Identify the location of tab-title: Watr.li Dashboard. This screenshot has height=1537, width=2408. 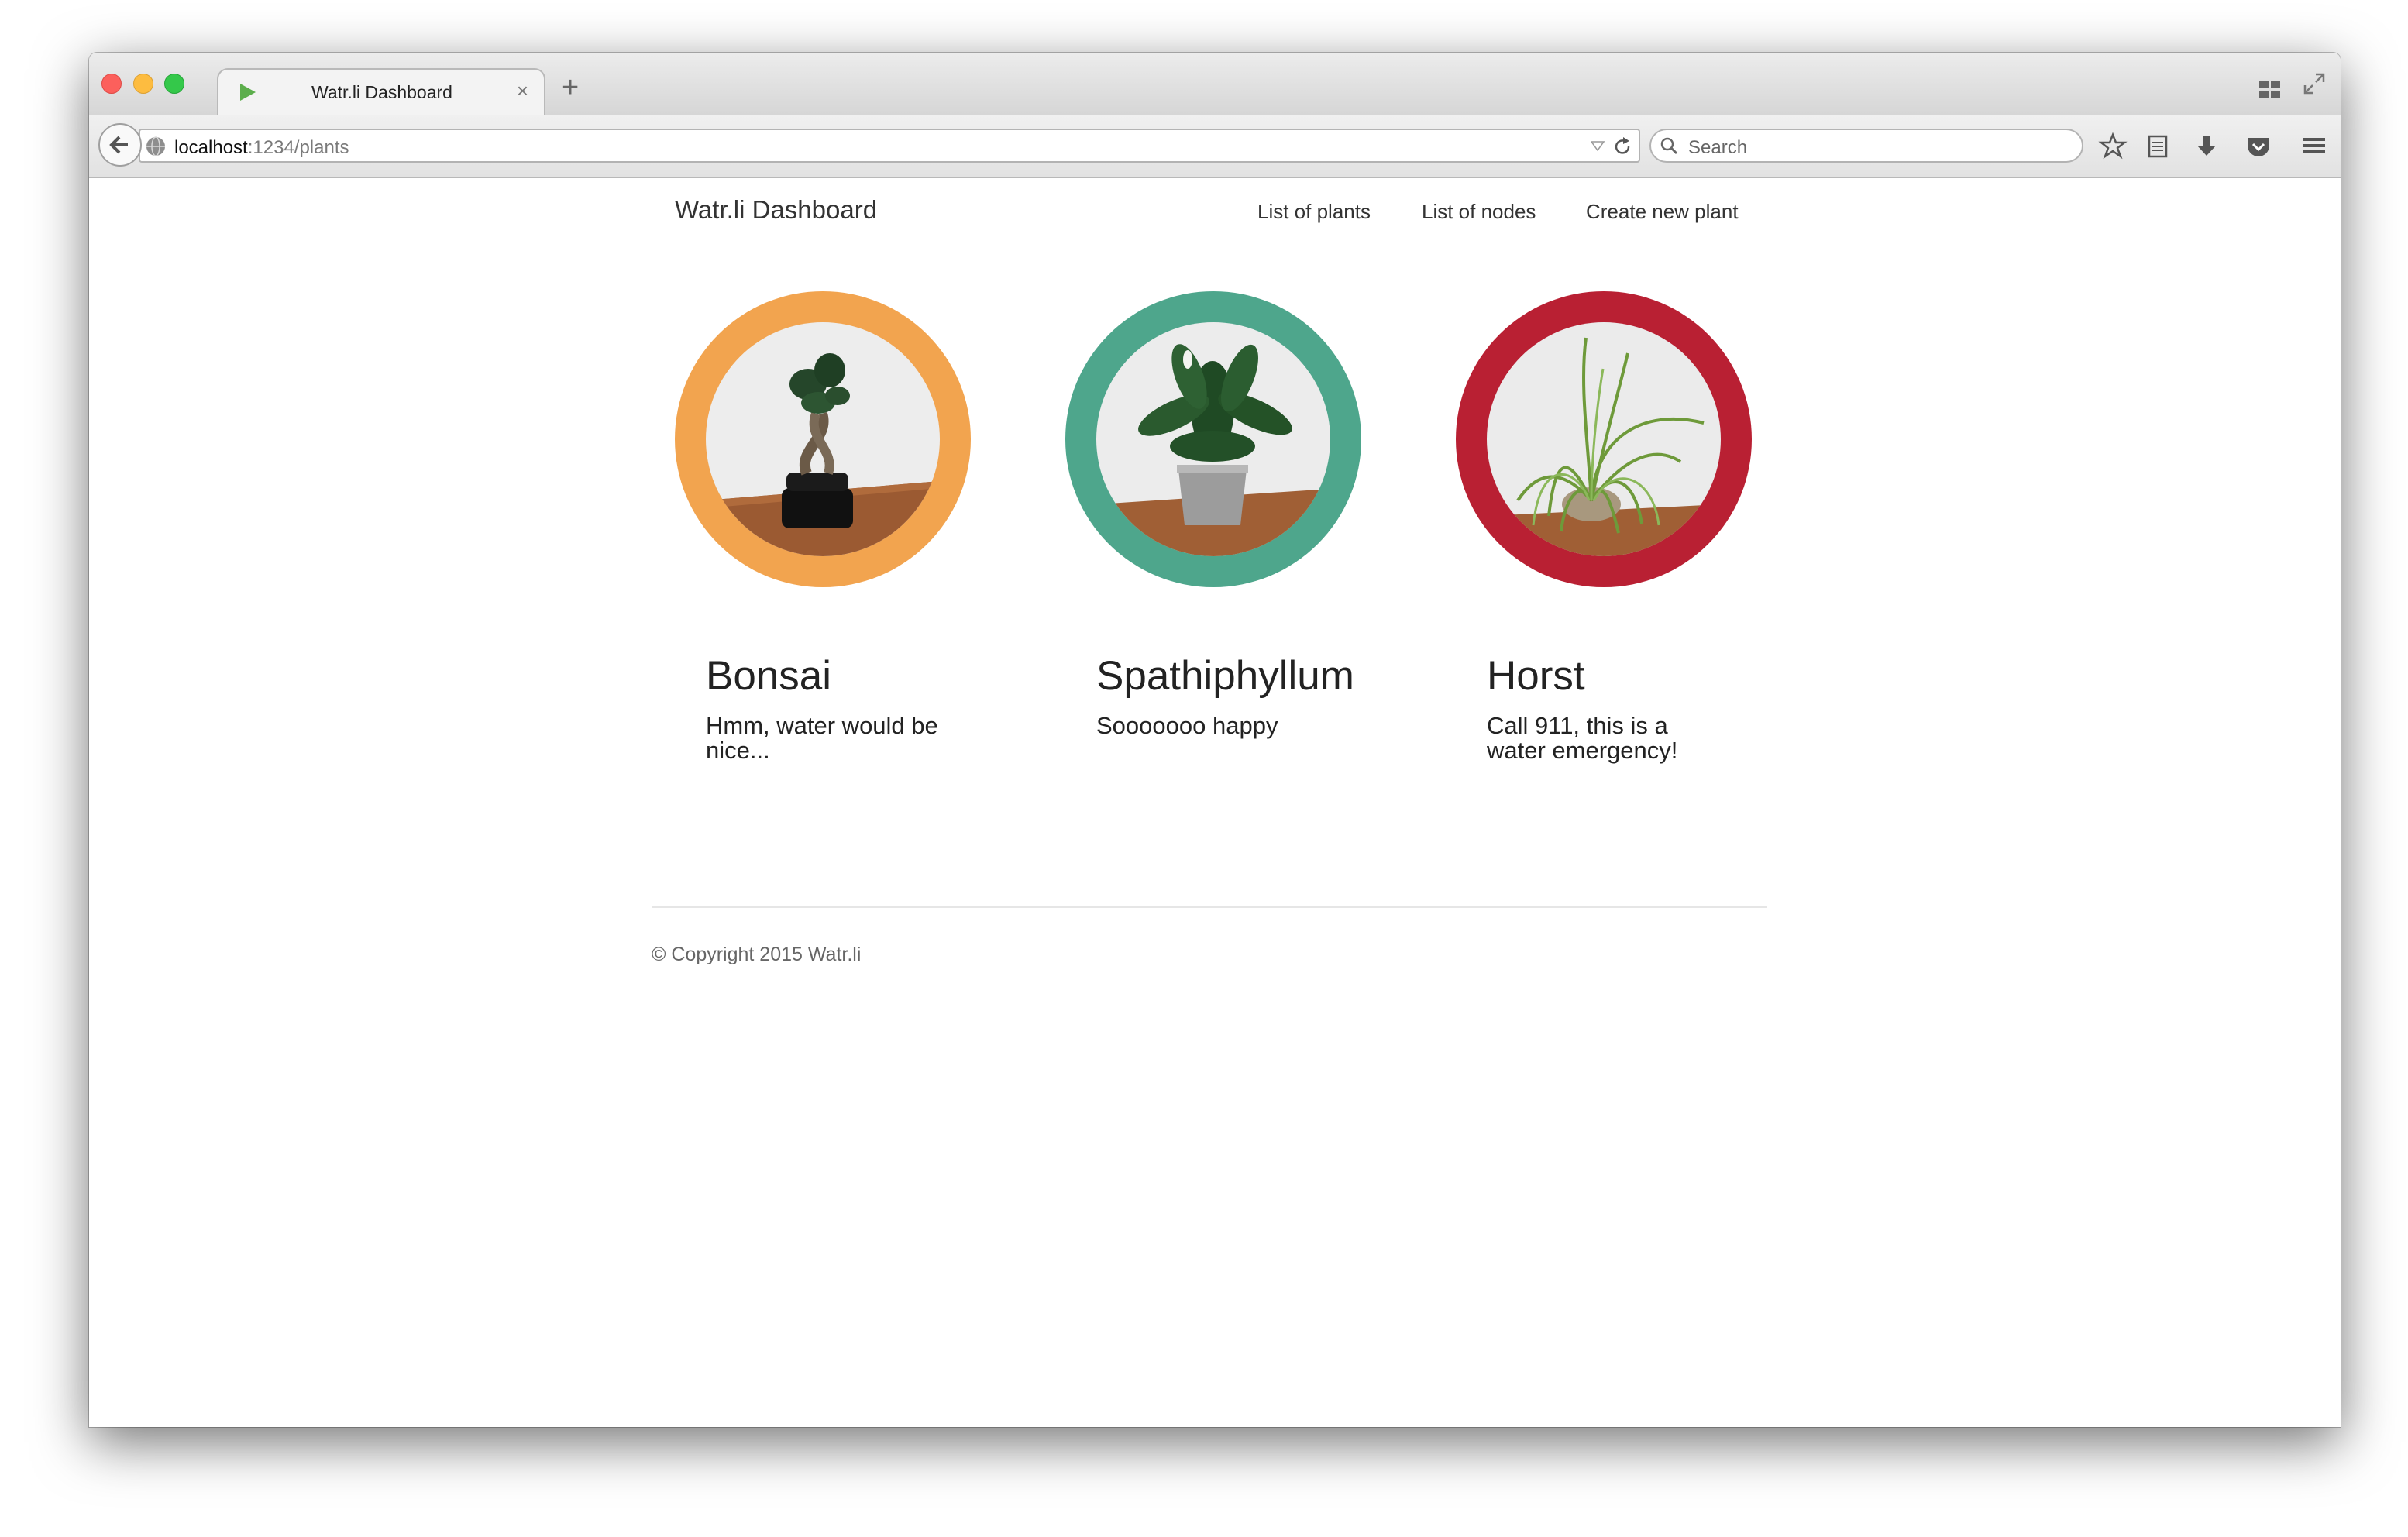
(381, 92).